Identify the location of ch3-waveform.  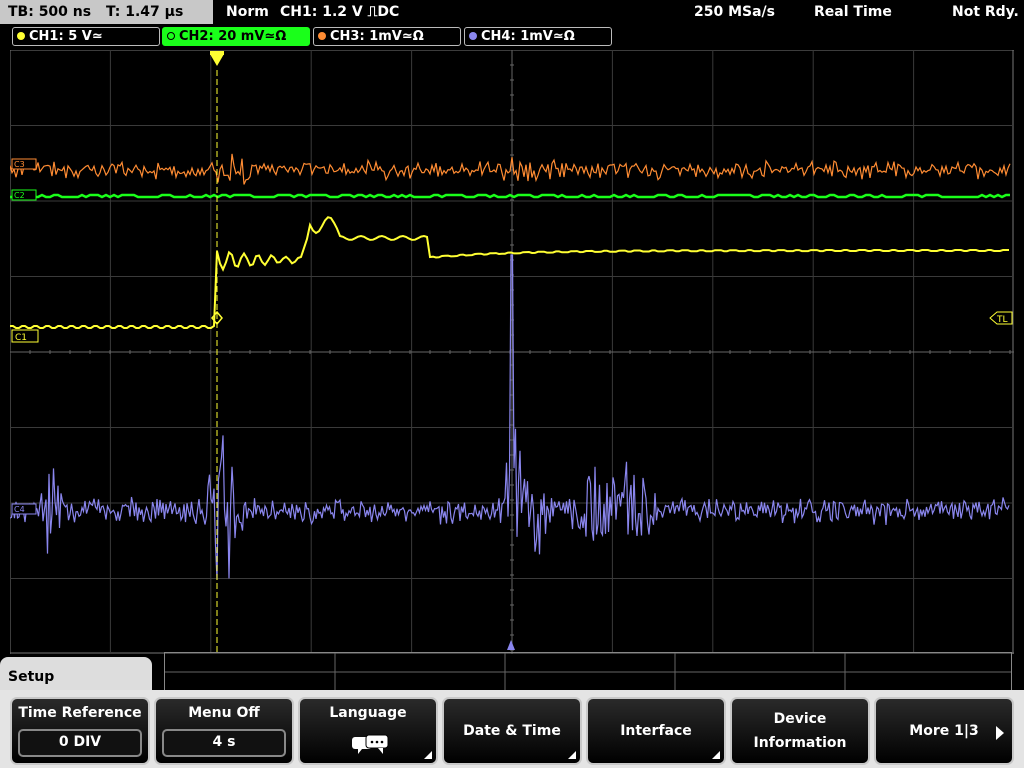
(510, 169).